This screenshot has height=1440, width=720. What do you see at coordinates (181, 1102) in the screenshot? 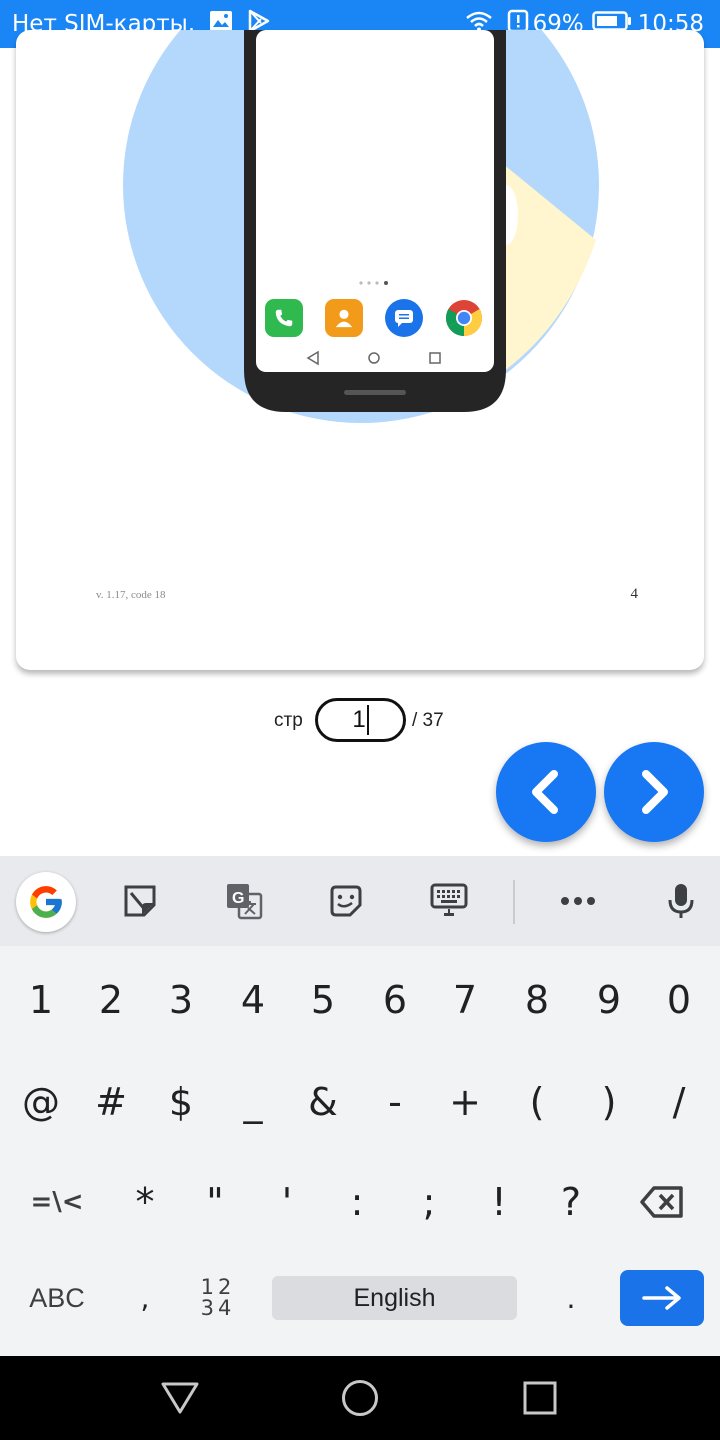
I see `key: $` at bounding box center [181, 1102].